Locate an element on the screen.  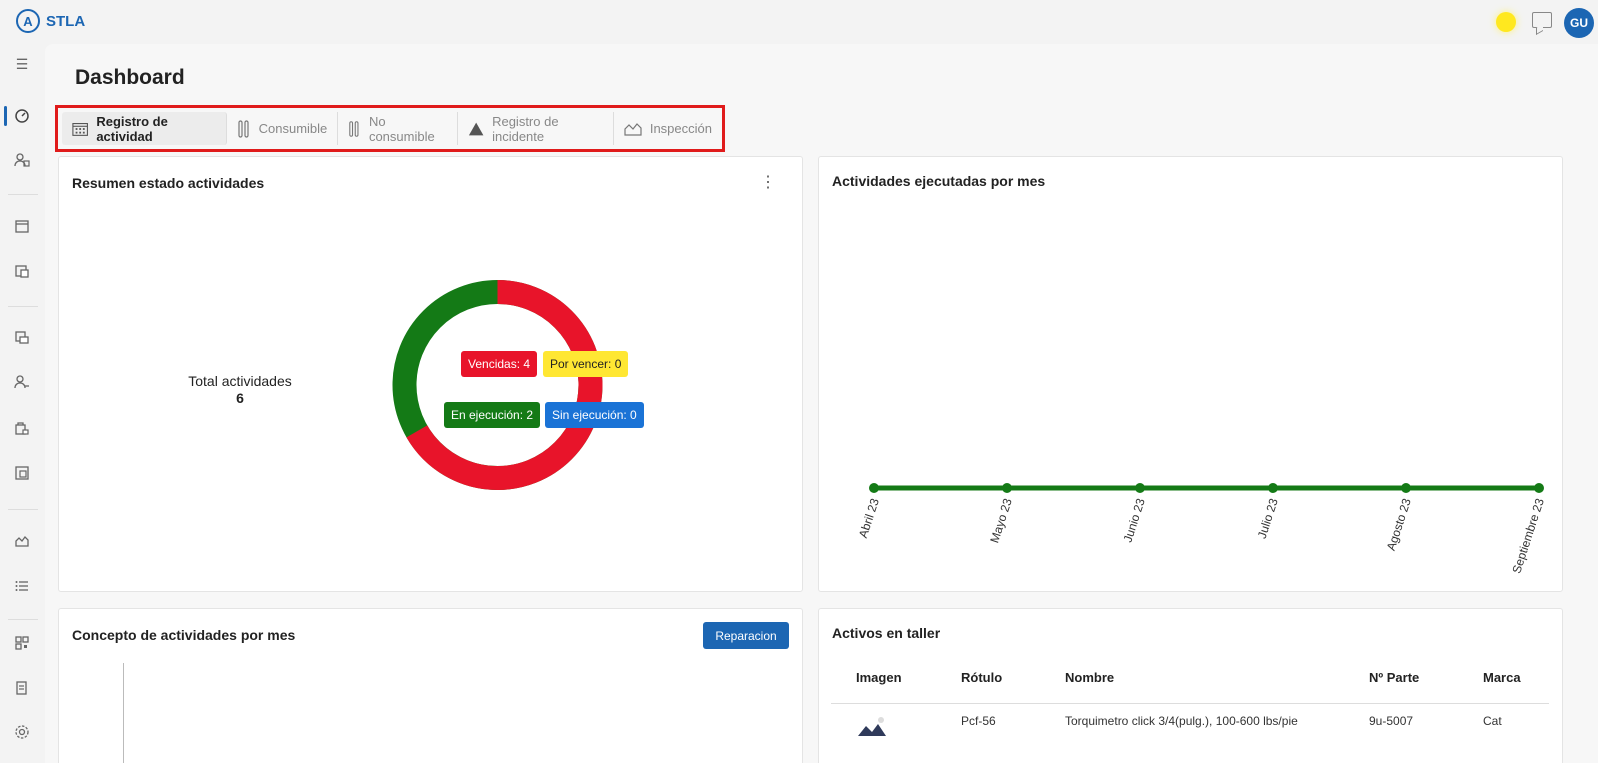
sidebar-item-qr-icon is located at coordinates (22, 643).